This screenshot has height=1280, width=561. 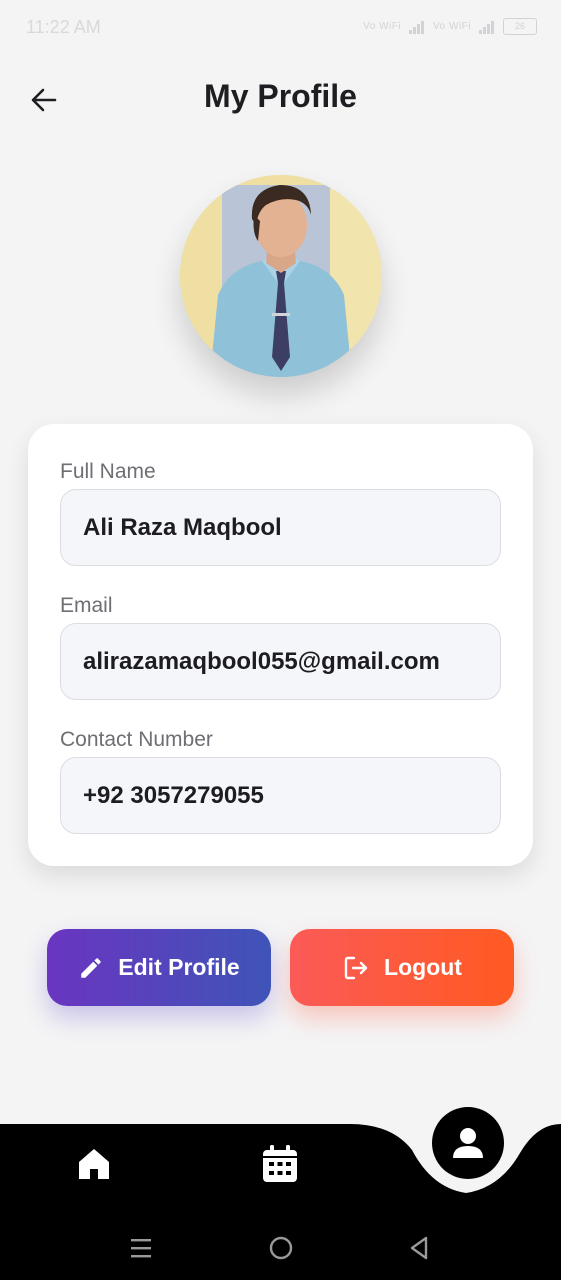 What do you see at coordinates (91, 967) in the screenshot?
I see `pencil-icon` at bounding box center [91, 967].